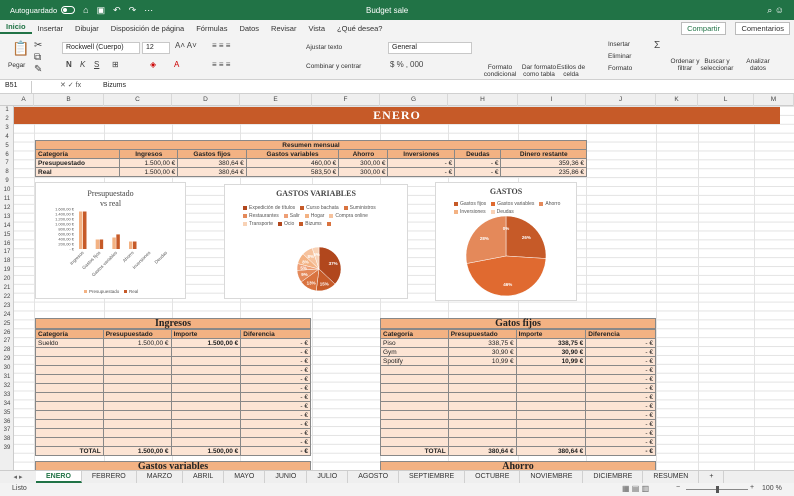 The height and width of the screenshot is (496, 794). What do you see at coordinates (620, 451) in the screenshot?
I see `total-cell: - €` at bounding box center [620, 451].